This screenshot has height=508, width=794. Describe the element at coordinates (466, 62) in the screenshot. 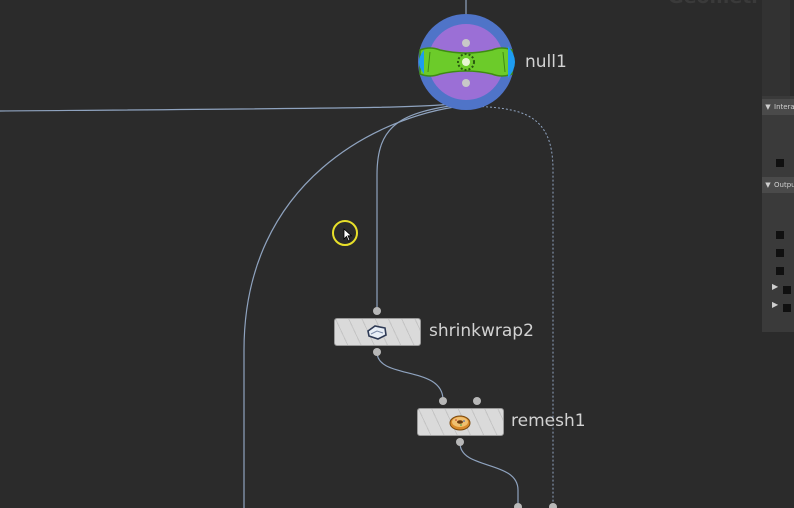

I see `null1-node` at that location.